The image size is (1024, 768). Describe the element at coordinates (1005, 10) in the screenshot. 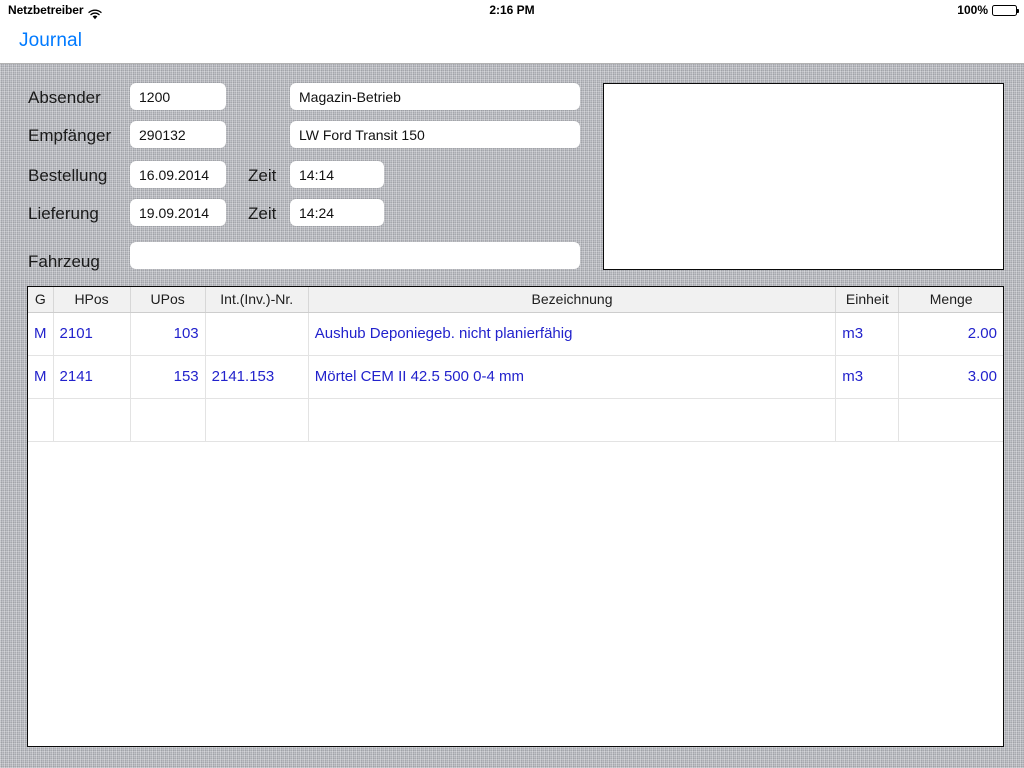

I see `battery-full-icon` at that location.